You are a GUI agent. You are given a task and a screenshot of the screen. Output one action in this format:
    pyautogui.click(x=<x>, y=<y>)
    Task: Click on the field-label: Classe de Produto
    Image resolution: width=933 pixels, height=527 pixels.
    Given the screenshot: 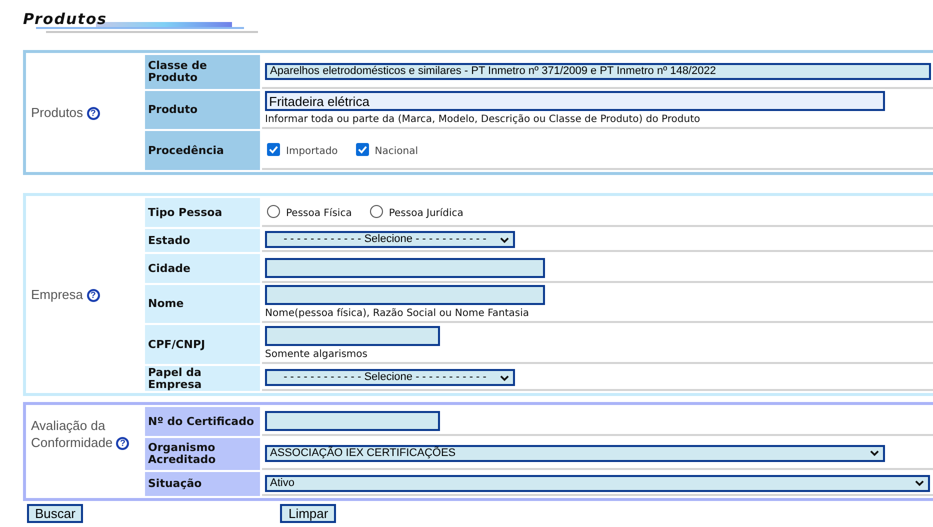 What is the action you would take?
    pyautogui.click(x=202, y=72)
    